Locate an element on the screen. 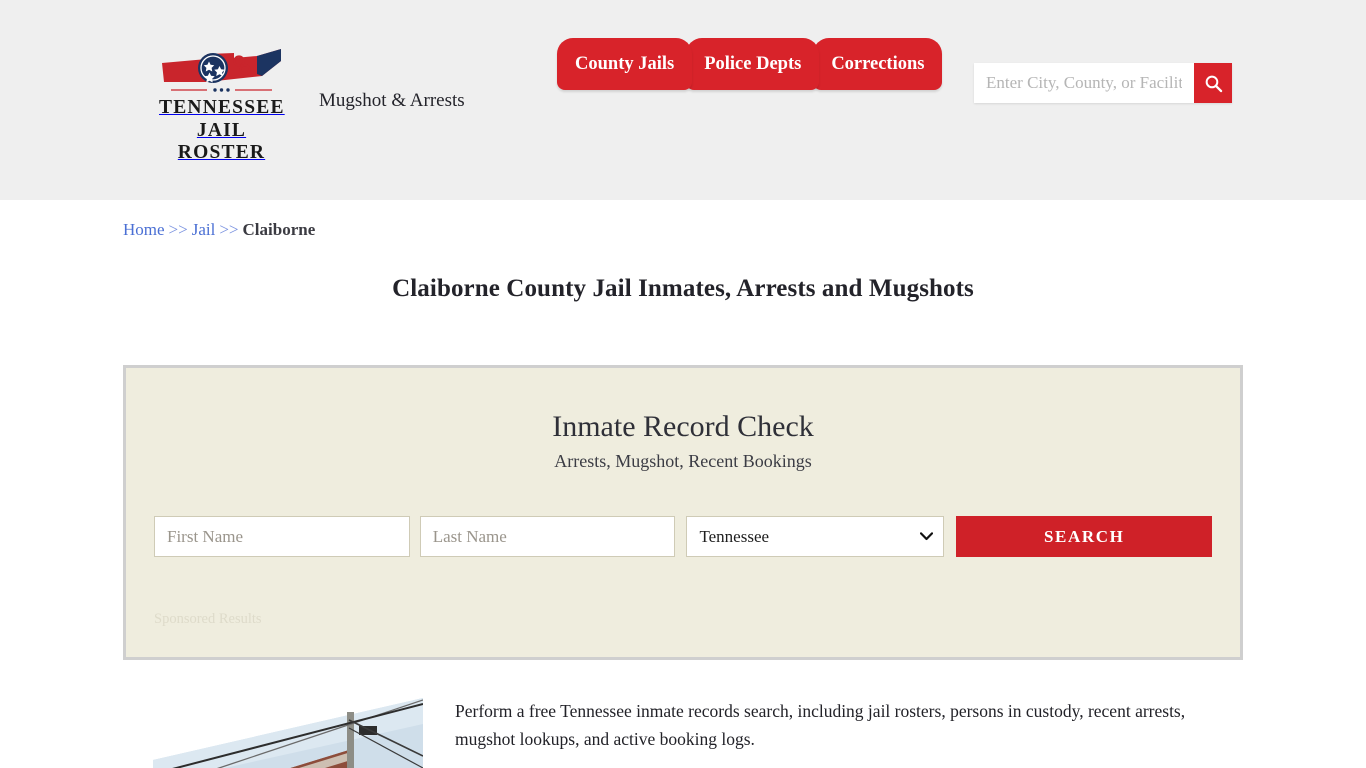  brand-line-1: TENNESSEE is located at coordinates (222, 107).